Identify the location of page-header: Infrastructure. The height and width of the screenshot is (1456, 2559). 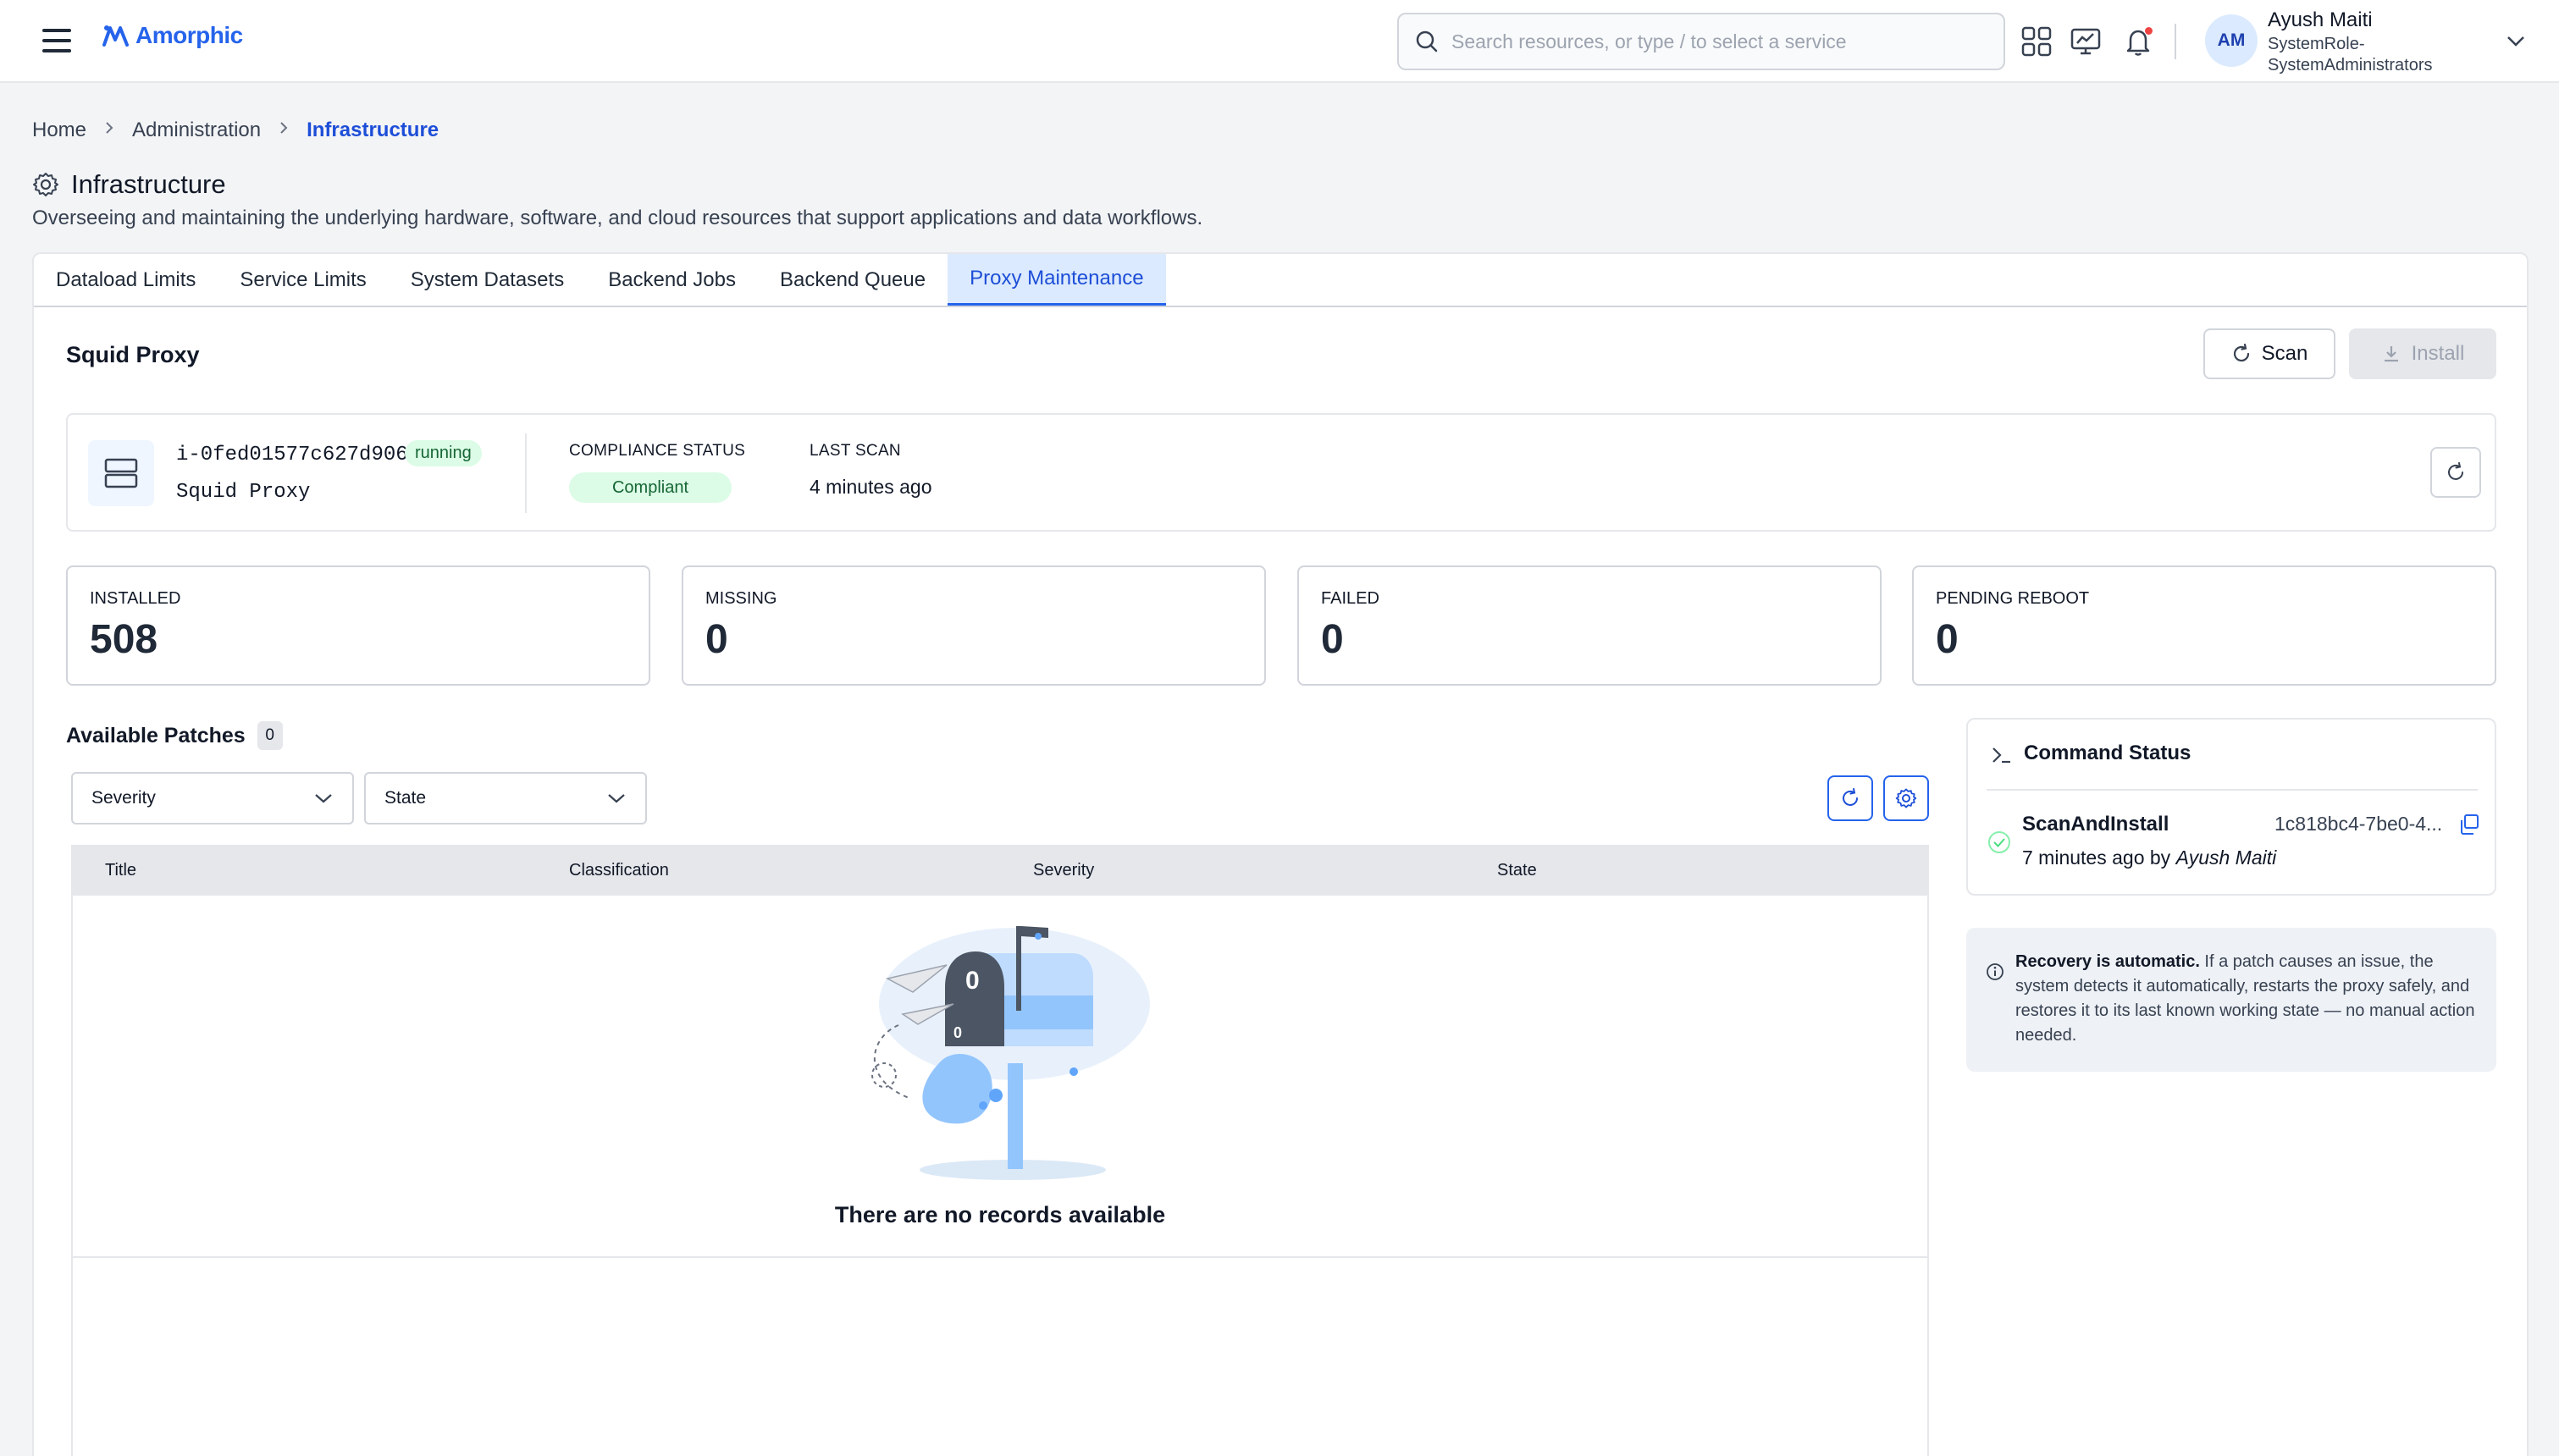
(129, 184).